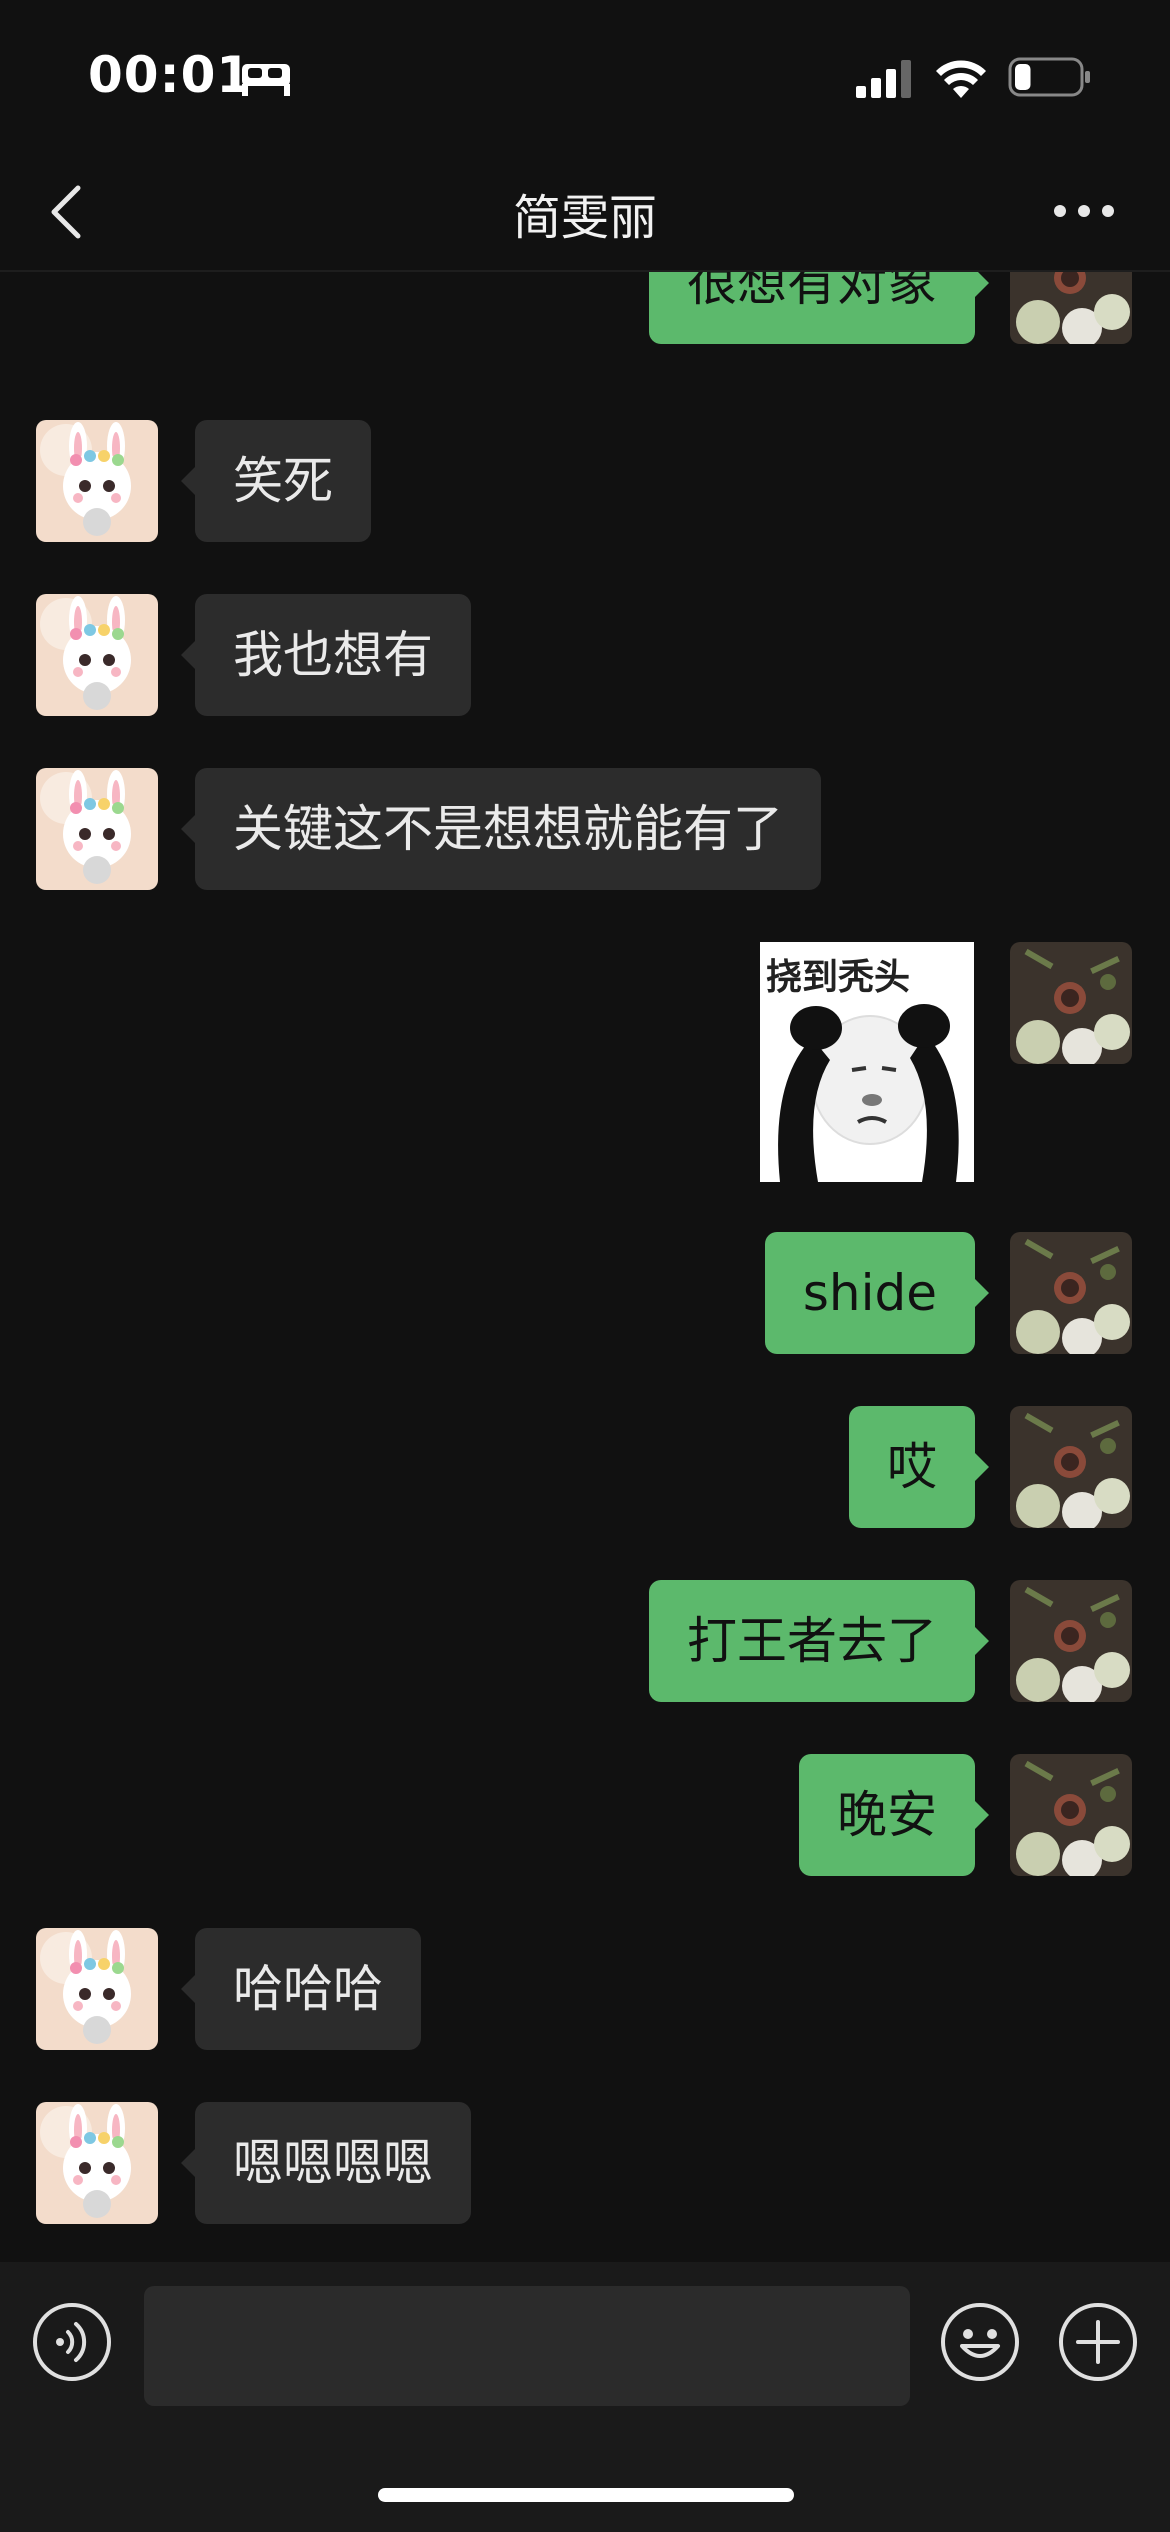 This screenshot has width=1170, height=2532. What do you see at coordinates (819, 308) in the screenshot?
I see `message-bubble-outgoing: 很想有对象` at bounding box center [819, 308].